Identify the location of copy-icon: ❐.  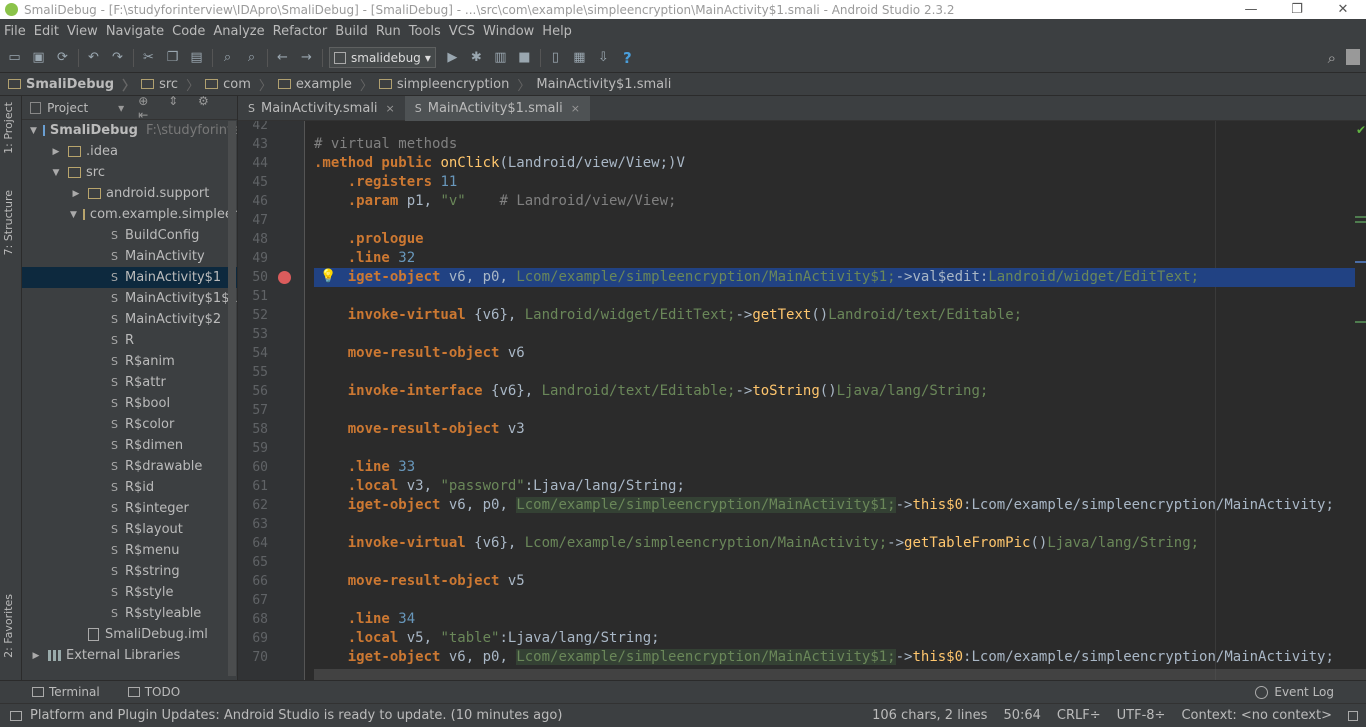
(172, 57).